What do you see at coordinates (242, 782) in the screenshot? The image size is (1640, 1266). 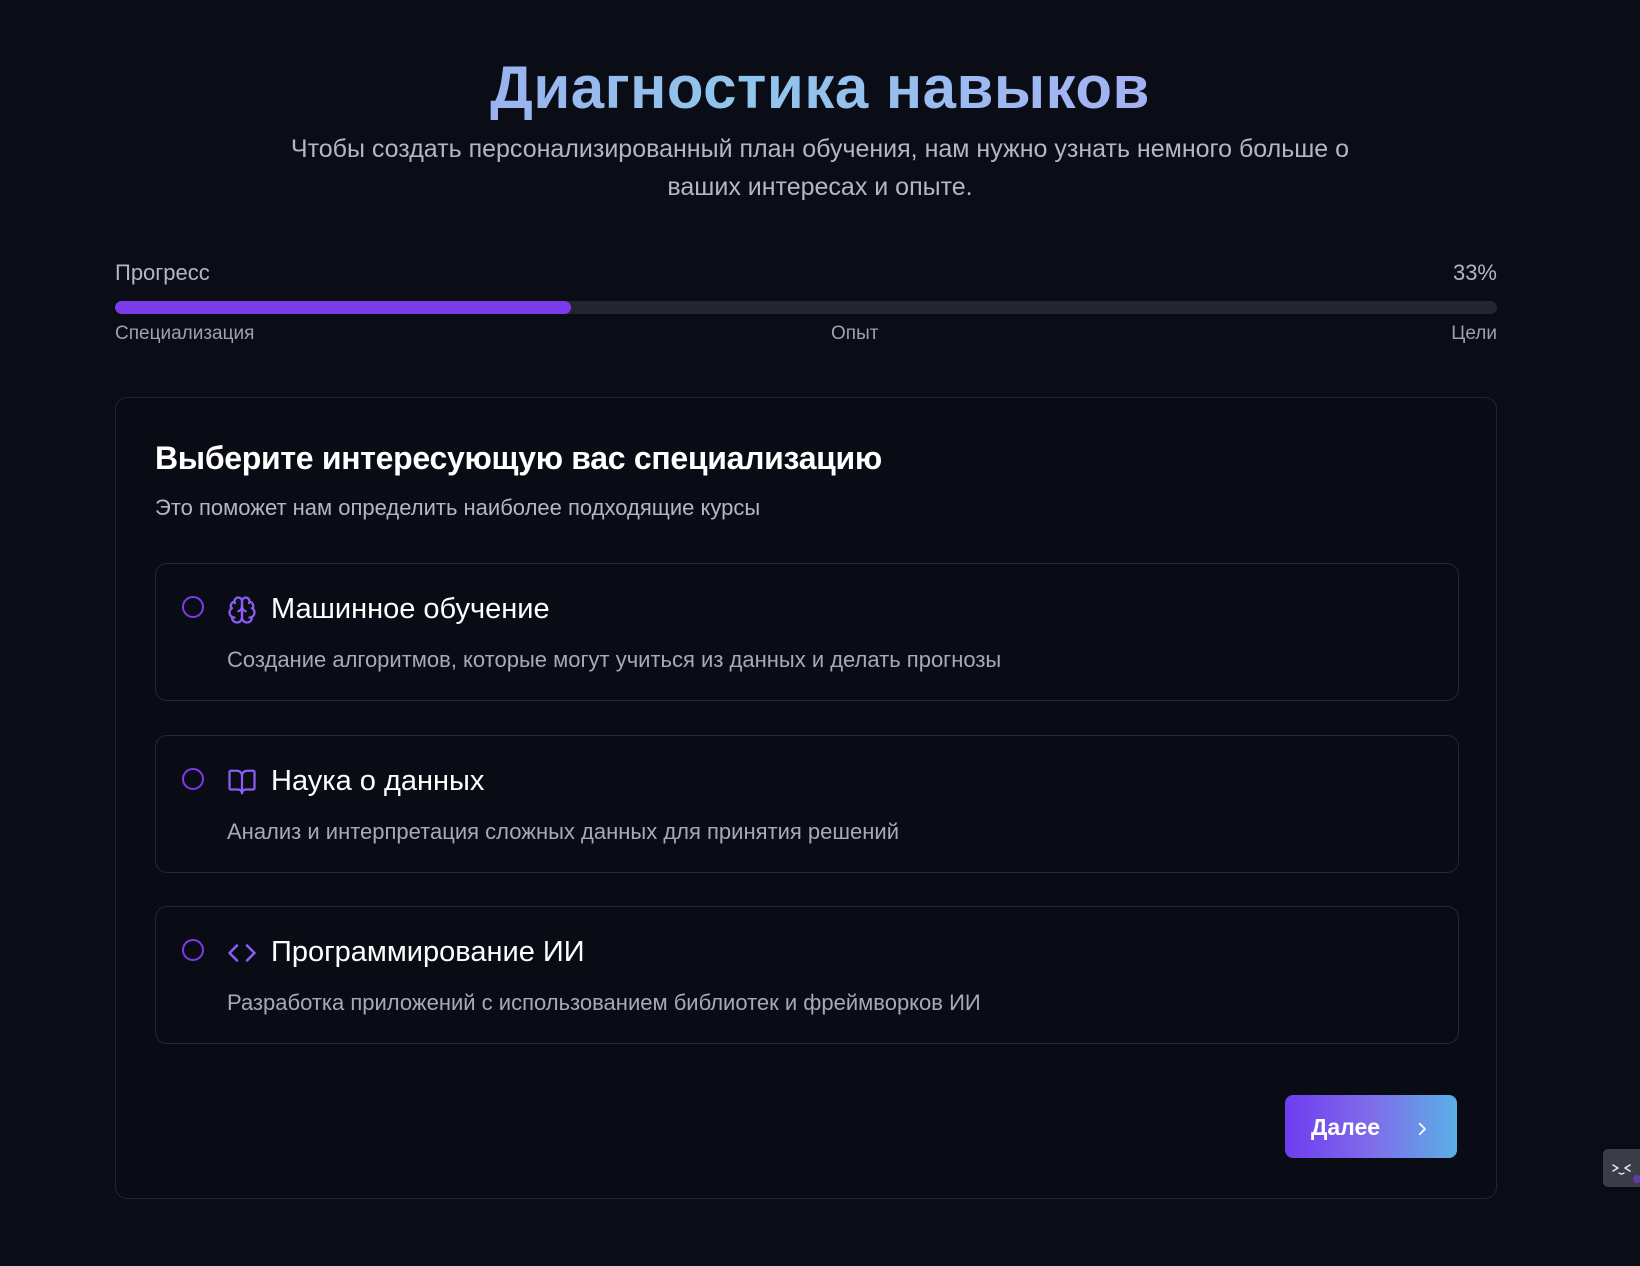 I see `book-open-icon` at bounding box center [242, 782].